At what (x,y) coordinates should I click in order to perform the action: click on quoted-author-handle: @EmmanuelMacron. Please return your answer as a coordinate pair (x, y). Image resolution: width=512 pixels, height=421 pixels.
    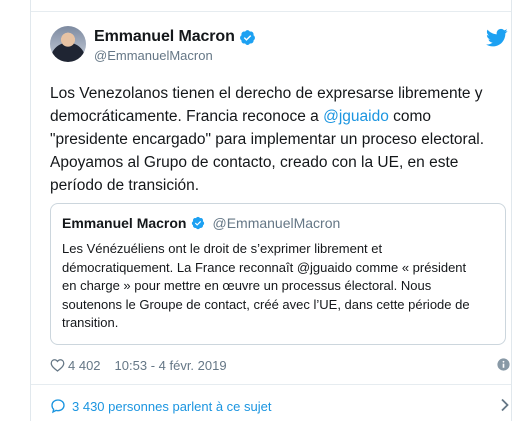
    Looking at the image, I should click on (276, 223).